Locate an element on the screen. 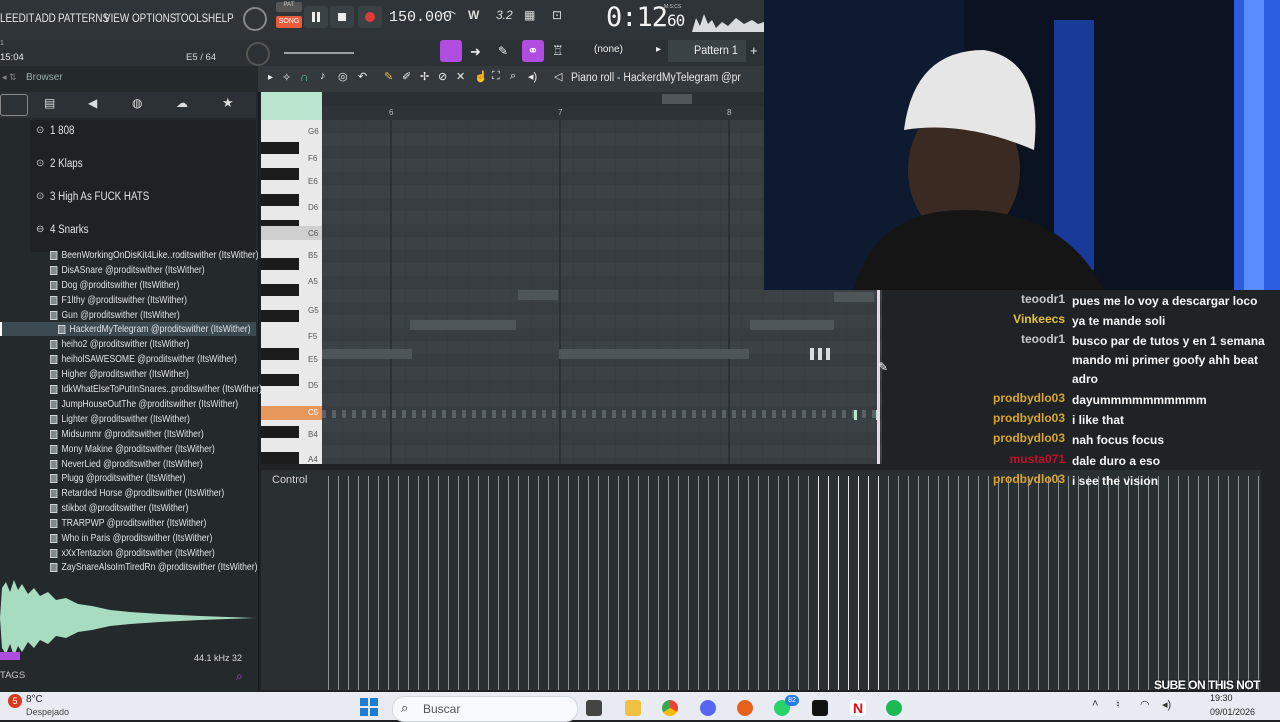 The height and width of the screenshot is (722, 1280). step-edit-button is located at coordinates (451, 51).